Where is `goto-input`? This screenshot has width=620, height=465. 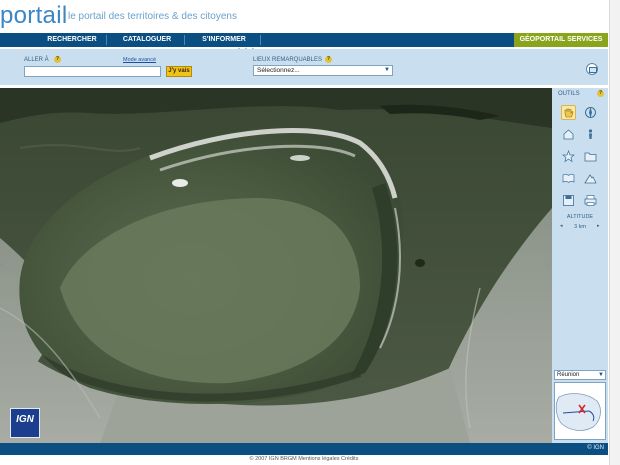 goto-input is located at coordinates (92, 71).